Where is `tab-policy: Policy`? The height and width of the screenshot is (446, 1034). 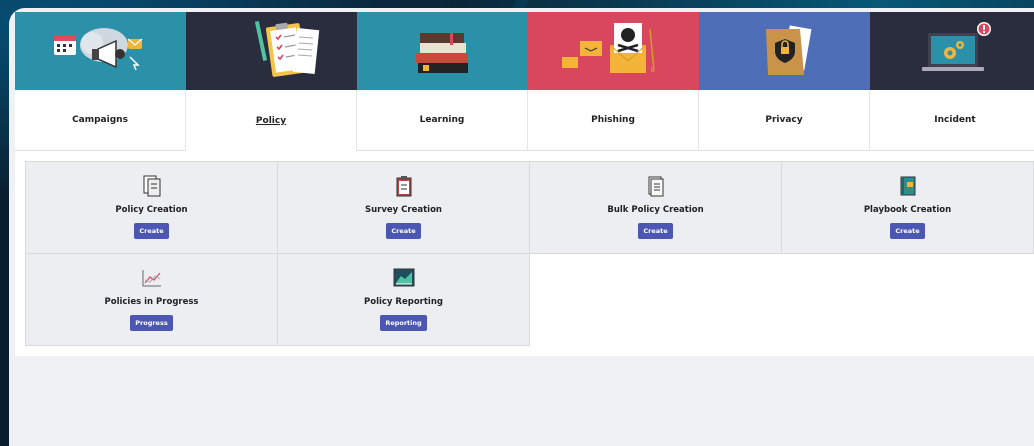
tab-policy: Policy is located at coordinates (271, 81).